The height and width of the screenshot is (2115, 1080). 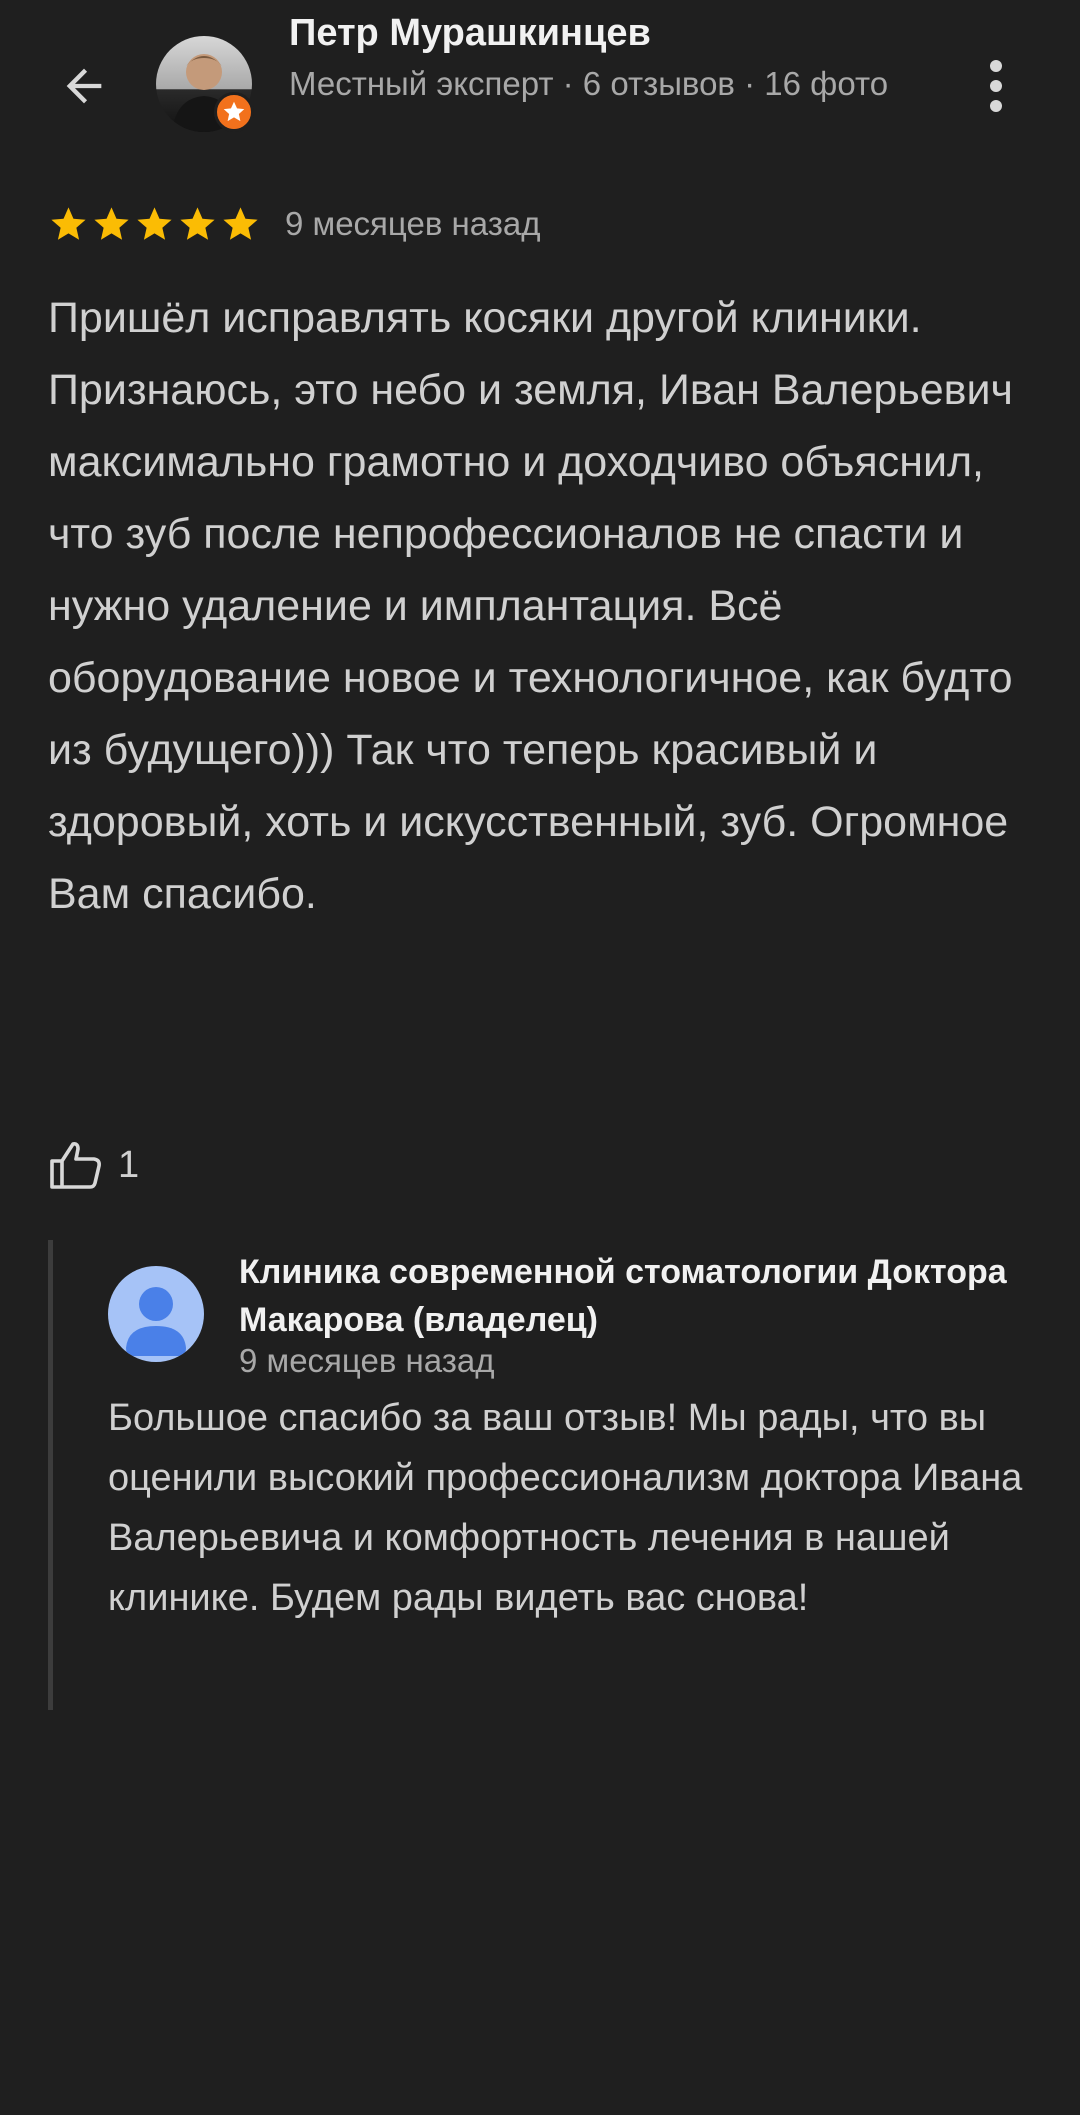 I want to click on owner-avatar, so click(x=156, y=1314).